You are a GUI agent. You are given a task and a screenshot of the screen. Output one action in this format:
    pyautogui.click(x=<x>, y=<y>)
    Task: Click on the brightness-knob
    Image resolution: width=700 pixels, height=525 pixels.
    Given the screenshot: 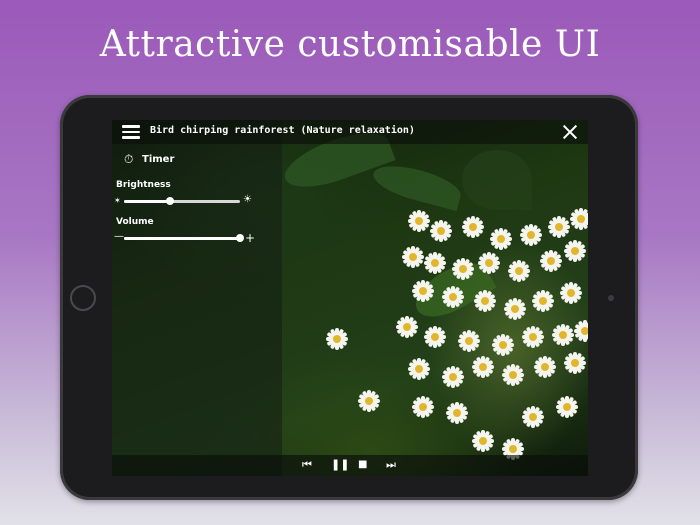 What is the action you would take?
    pyautogui.click(x=170, y=201)
    